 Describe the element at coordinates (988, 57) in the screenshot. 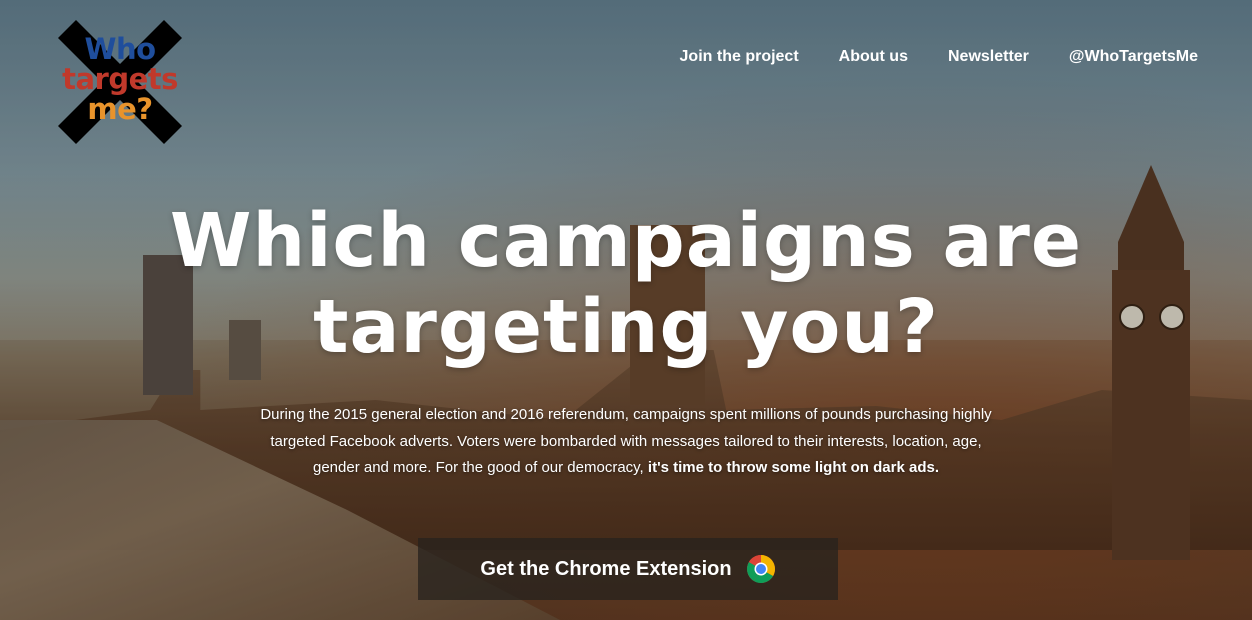

I see `nav-newsletter: Newsletter` at that location.